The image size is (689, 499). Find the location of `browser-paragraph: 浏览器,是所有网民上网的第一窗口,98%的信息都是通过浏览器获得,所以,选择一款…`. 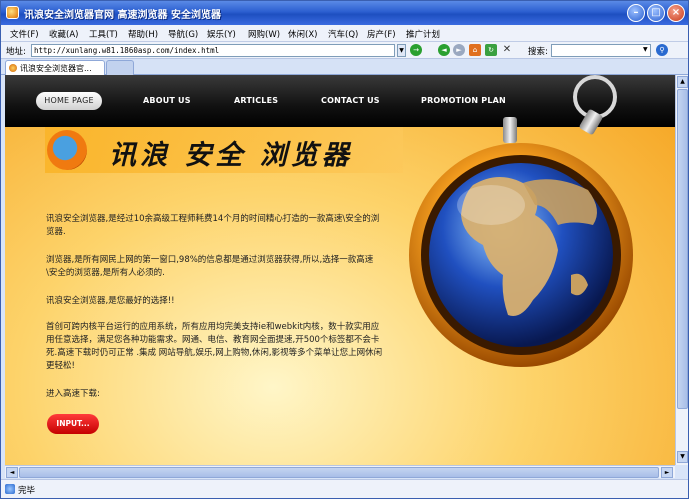

browser-paragraph: 浏览器,是所有网民上网的第一窗口,98%的信息都是通过浏览器获得,所以,选择一款… is located at coordinates (210, 266).